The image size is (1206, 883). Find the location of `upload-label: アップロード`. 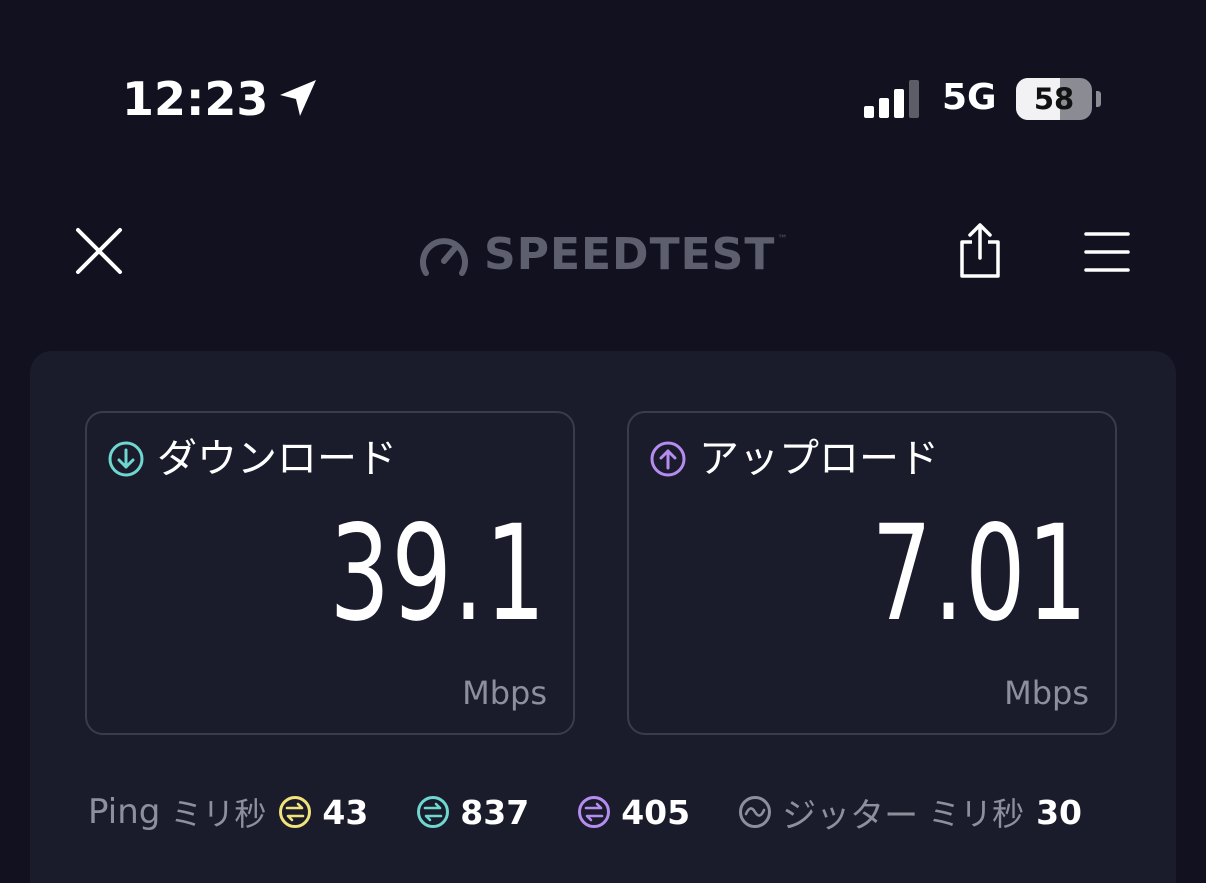

upload-label: アップロード is located at coordinates (819, 459).